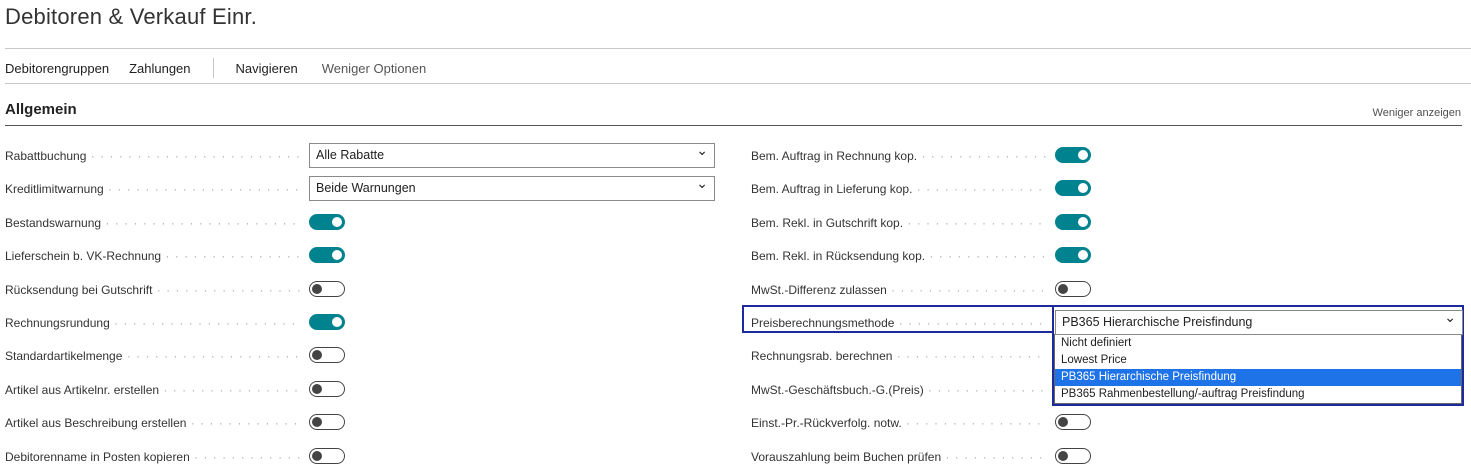  Describe the element at coordinates (733, 125) in the screenshot. I see `section-underline` at that location.